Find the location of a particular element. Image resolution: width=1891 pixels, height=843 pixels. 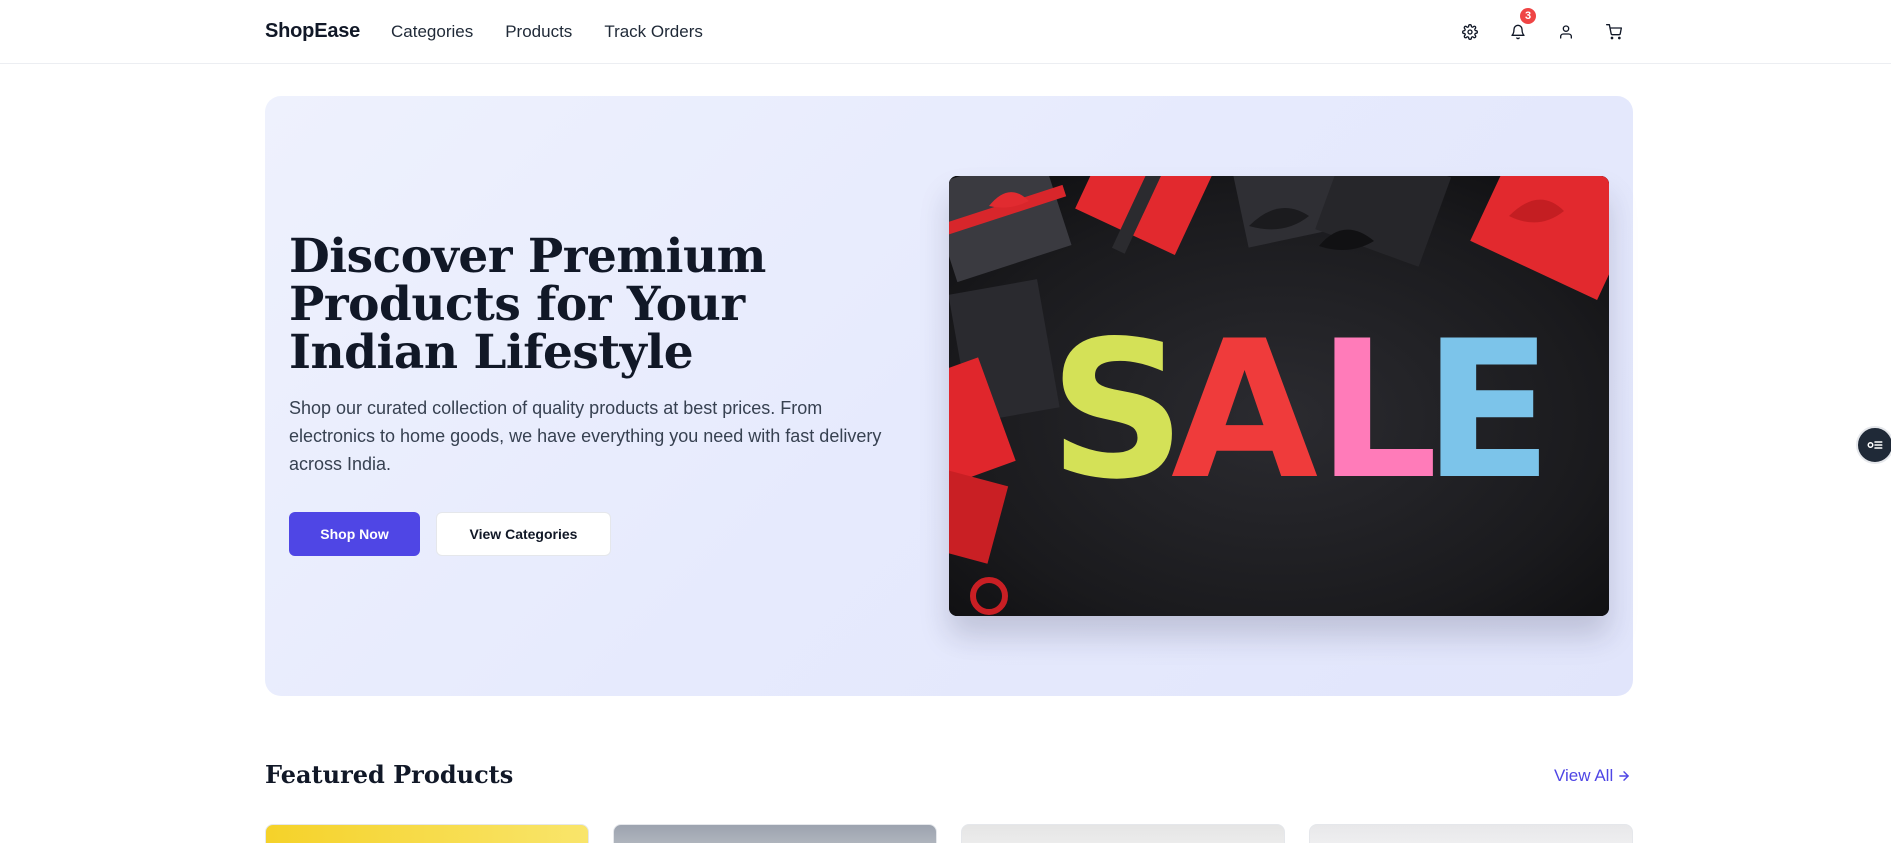

floating-menu-button is located at coordinates (1873, 445).